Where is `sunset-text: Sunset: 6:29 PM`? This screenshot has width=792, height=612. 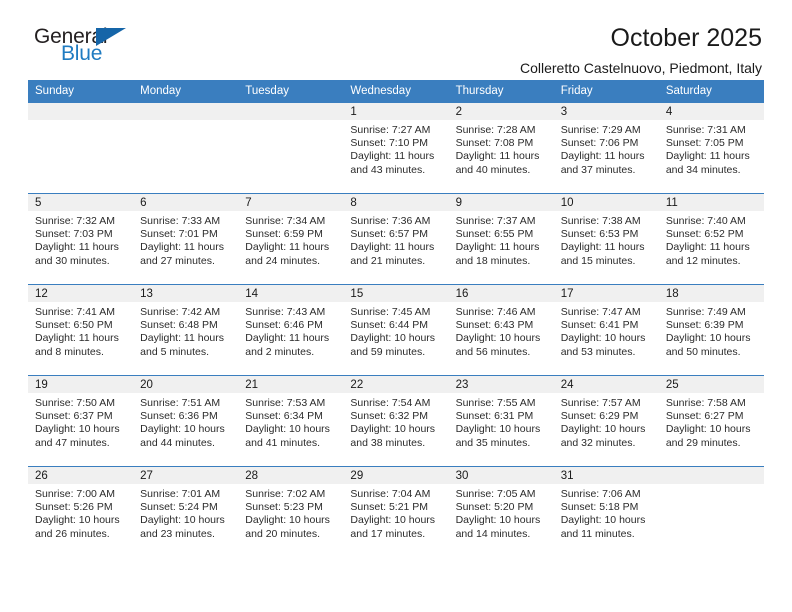 sunset-text: Sunset: 6:29 PM is located at coordinates (599, 416).